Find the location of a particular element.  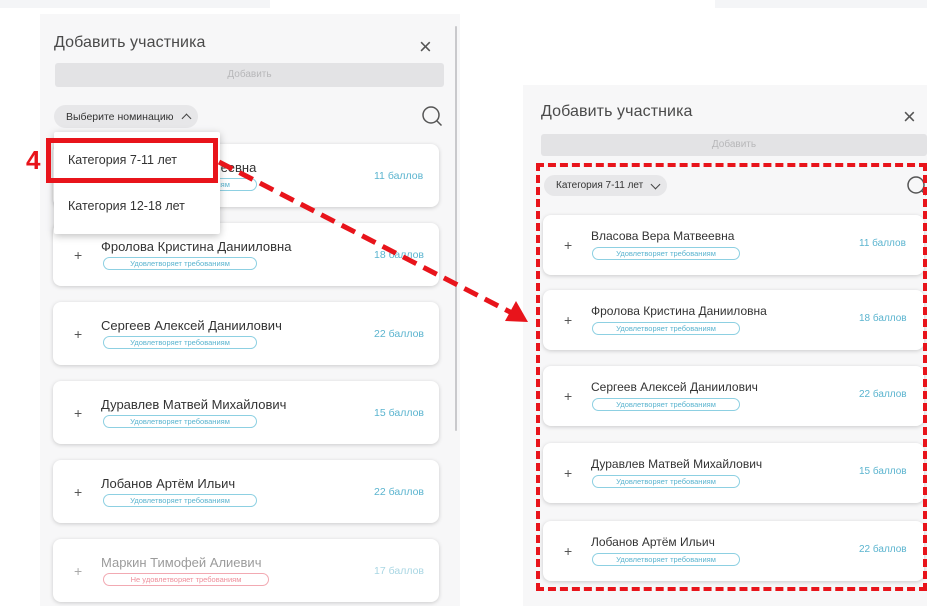

pointer-arrow is located at coordinates (372, 240).